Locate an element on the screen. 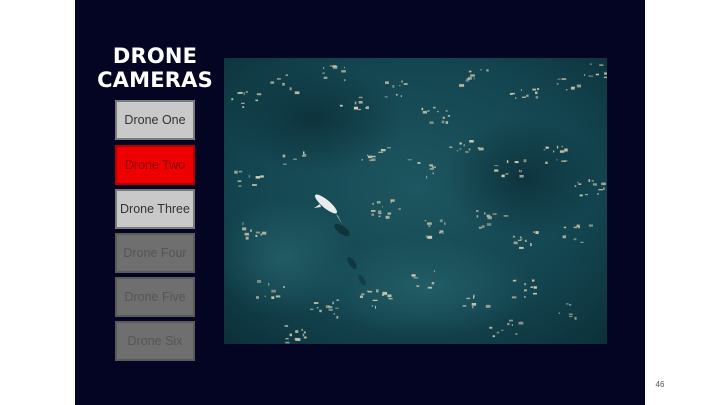 The height and width of the screenshot is (405, 720). drone-two-button: Drone Two is located at coordinates (155, 165).